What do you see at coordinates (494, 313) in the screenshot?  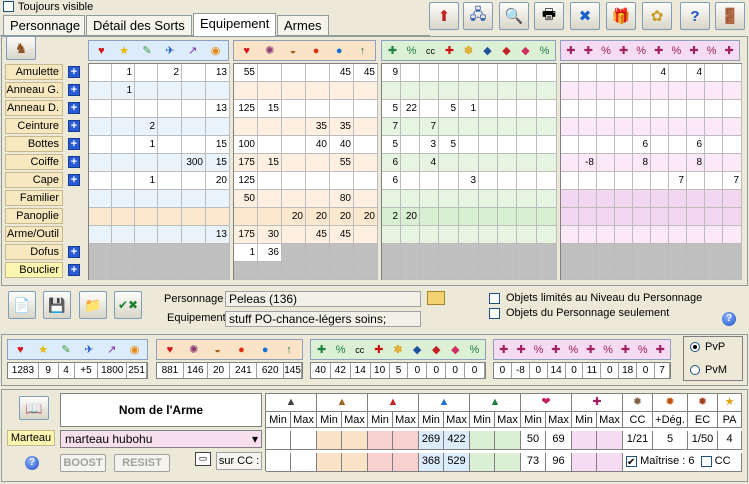 I see `only-character-checkbox` at bounding box center [494, 313].